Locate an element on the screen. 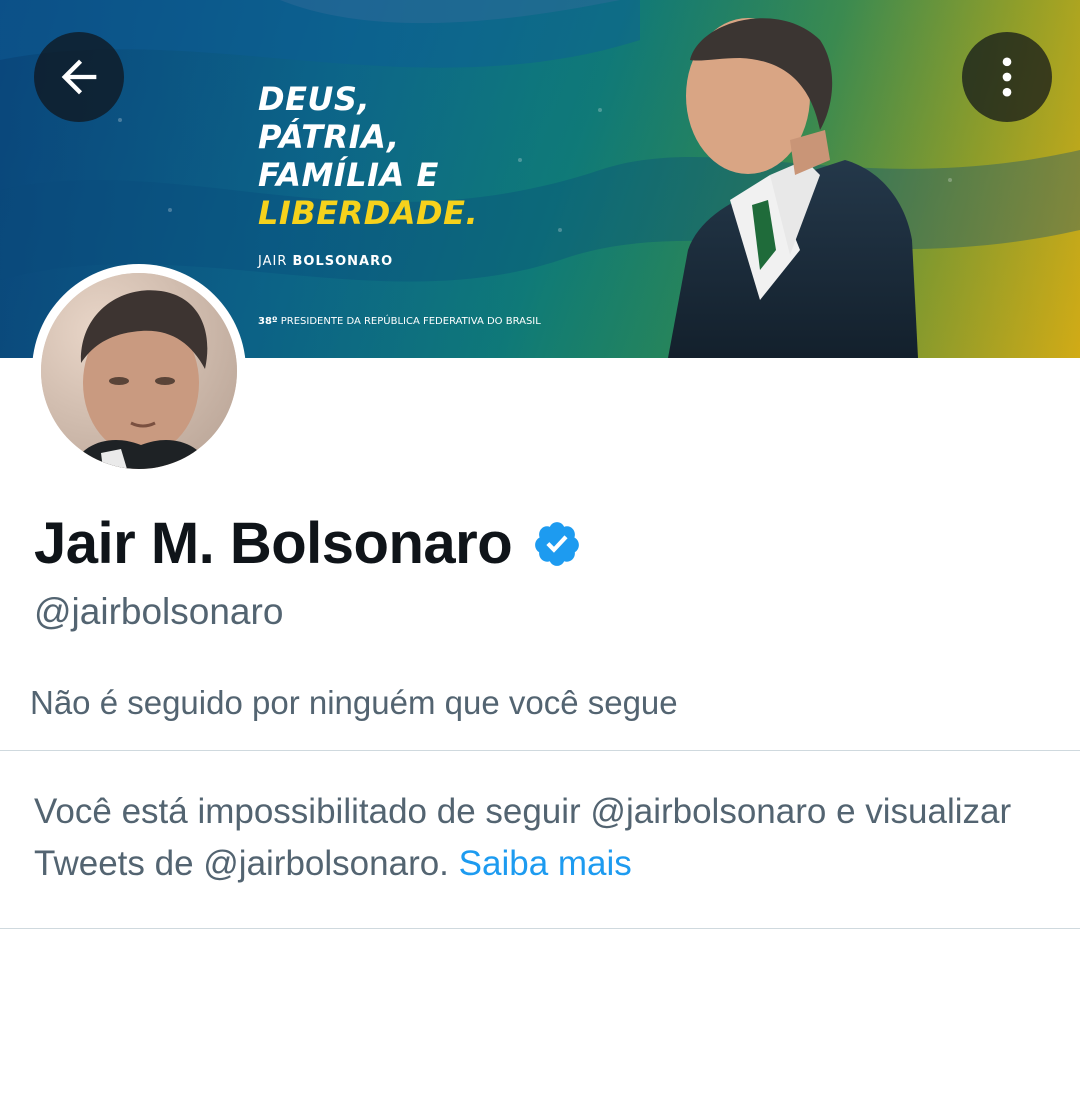  headline-line-highlight: LIBERDADE. is located at coordinates (368, 213).